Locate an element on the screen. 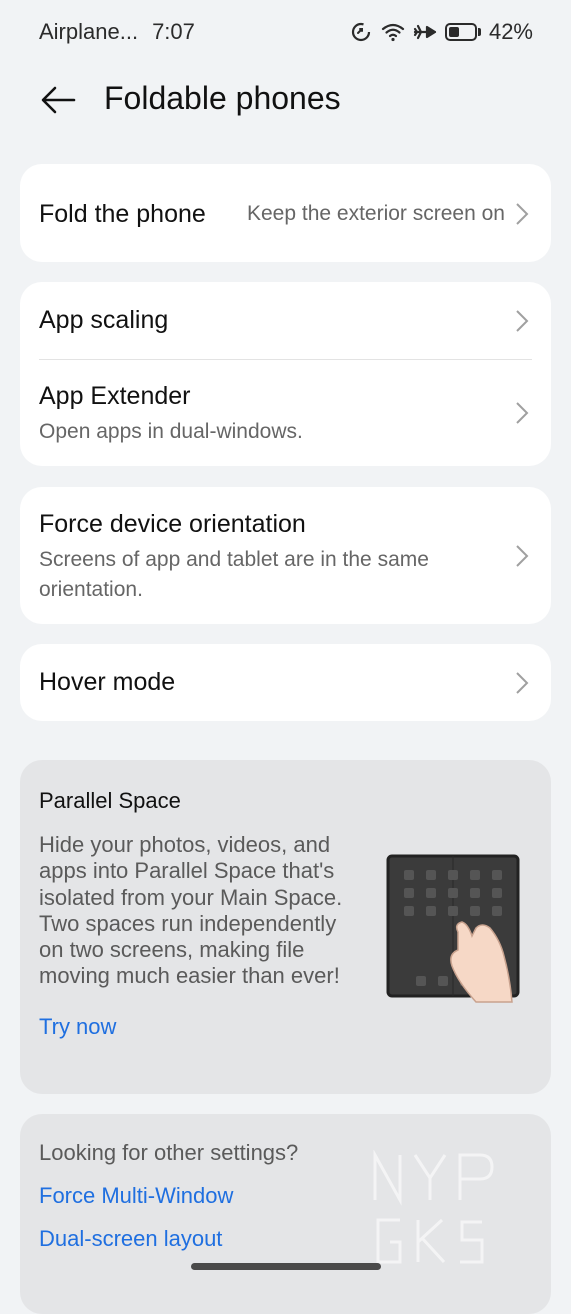 This screenshot has height=1314, width=571. app-scaling-row: App scaling is located at coordinates (285, 320).